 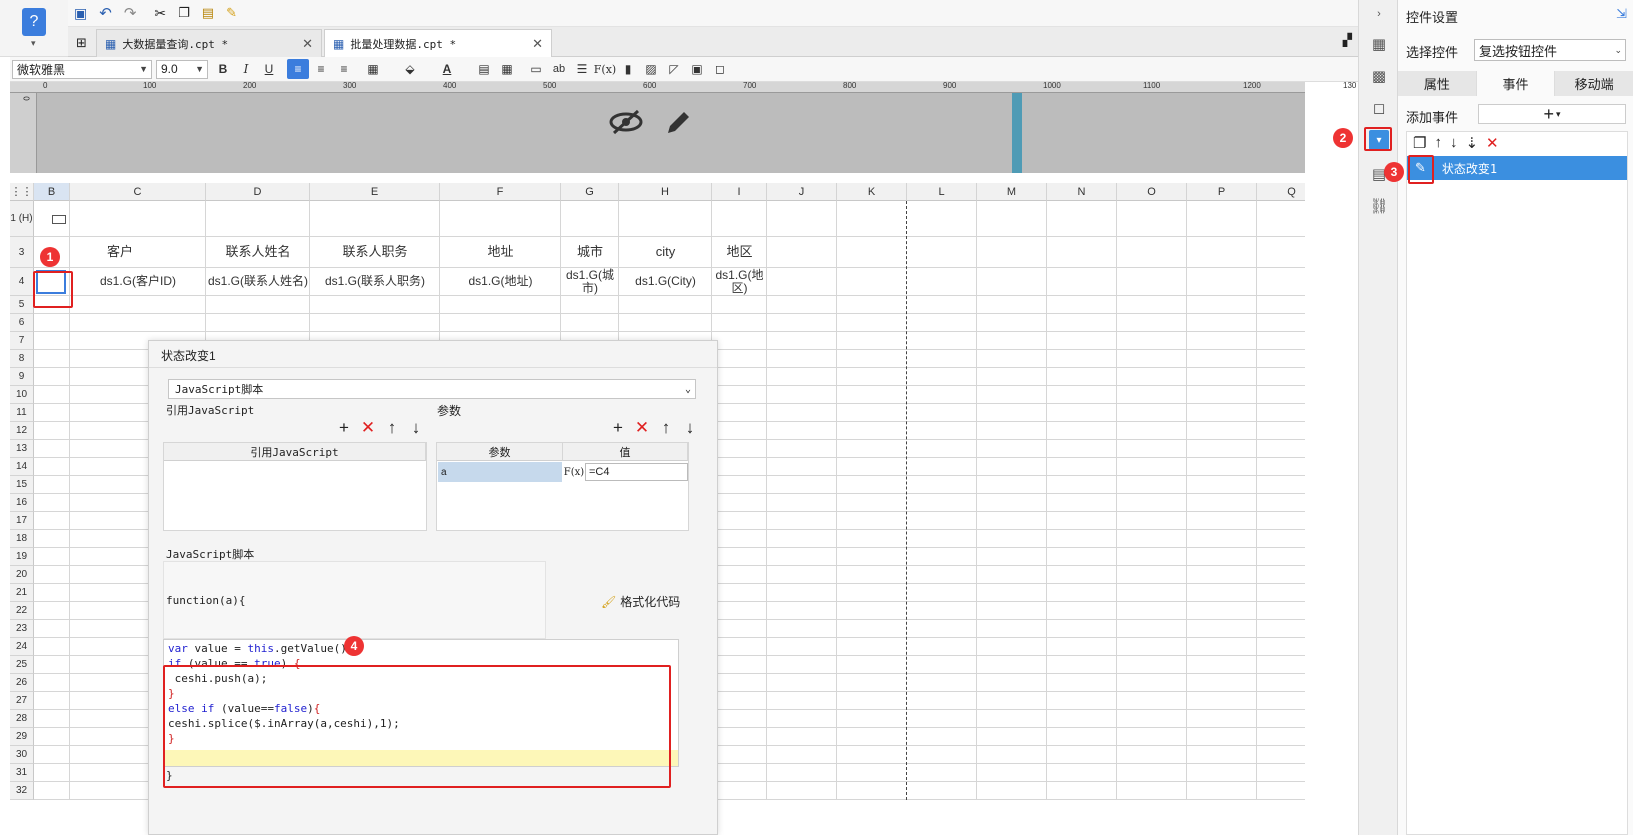 I want to click on event-type-select: JavaScript脚本 ⌄, so click(x=432, y=389).